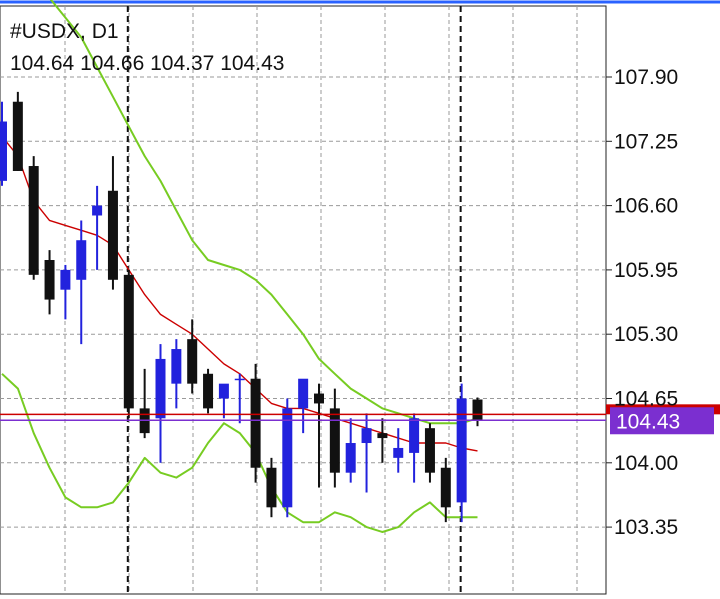  I want to click on price-badge-label: 104.43, so click(648, 421).